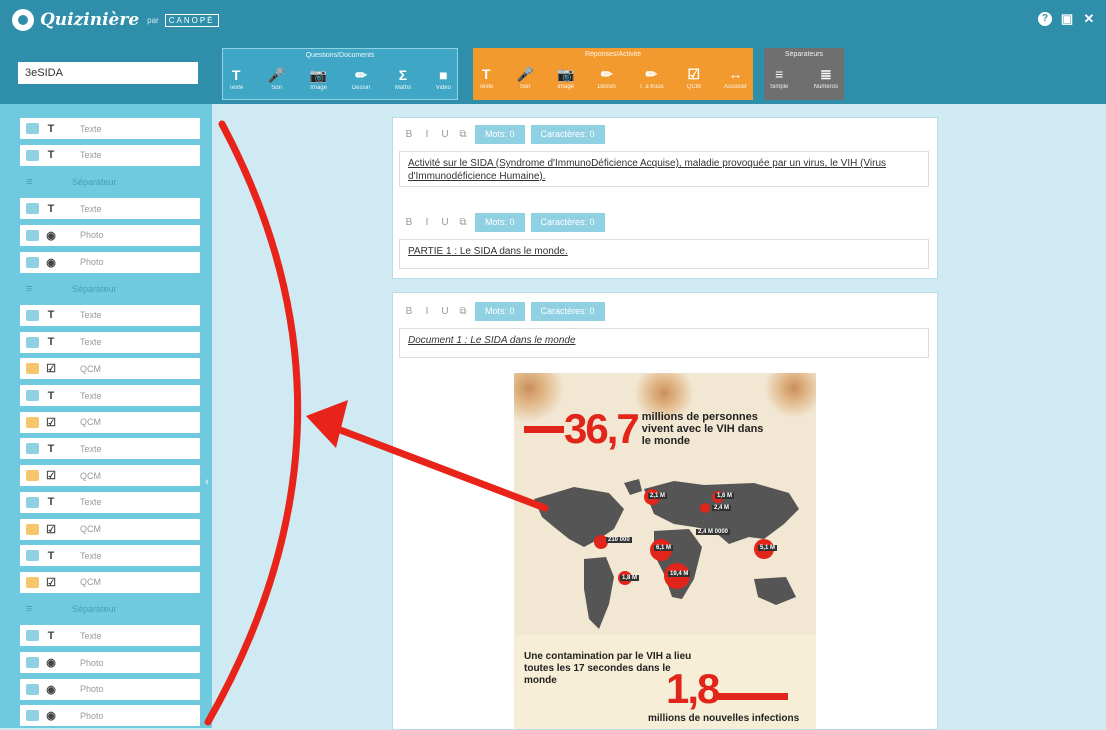 The height and width of the screenshot is (730, 1106). What do you see at coordinates (693, 87) in the screenshot?
I see `tool-label: QCM` at bounding box center [693, 87].